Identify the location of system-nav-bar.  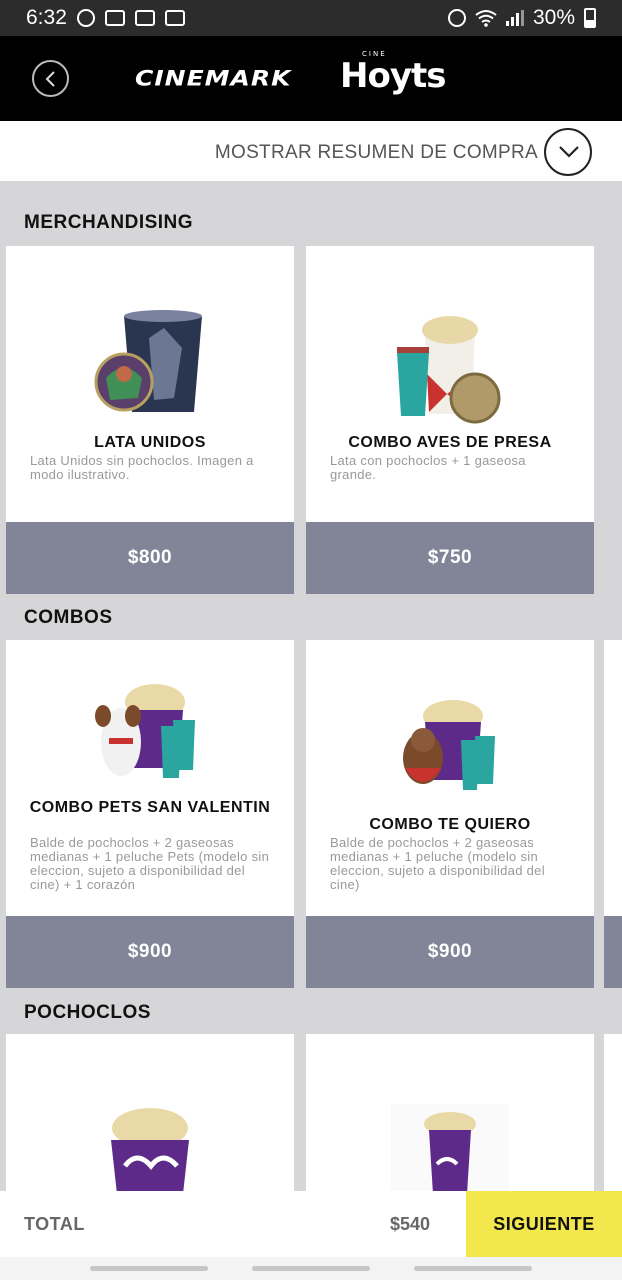
(311, 1268).